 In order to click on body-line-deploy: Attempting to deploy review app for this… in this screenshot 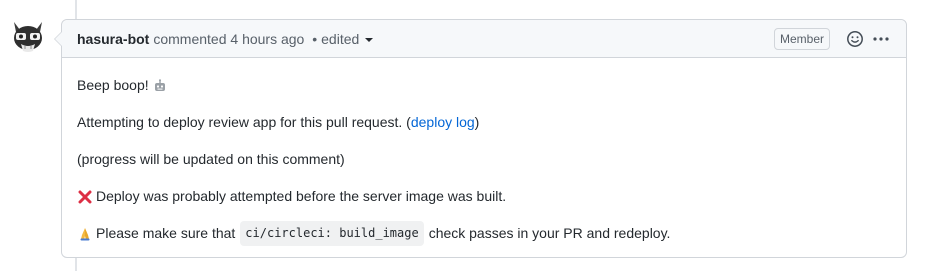, I will do `click(484, 122)`.